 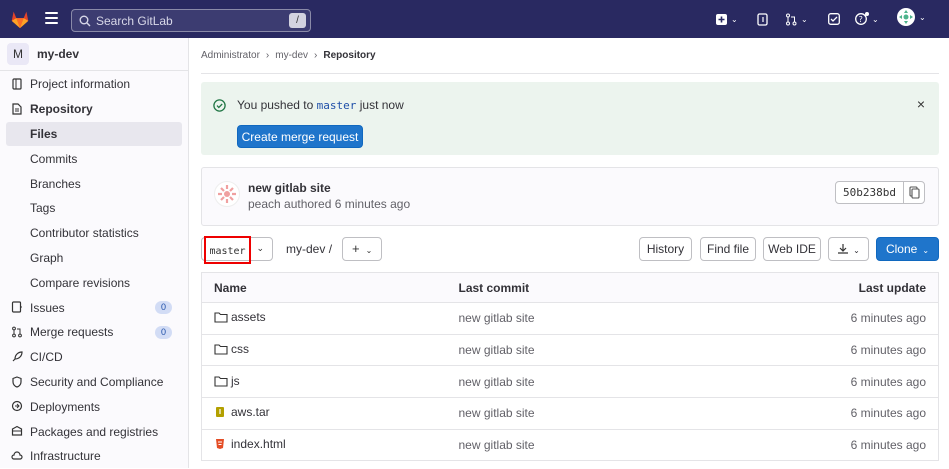 I want to click on sidebar-item-security: Security and Compliance, so click(x=94, y=382).